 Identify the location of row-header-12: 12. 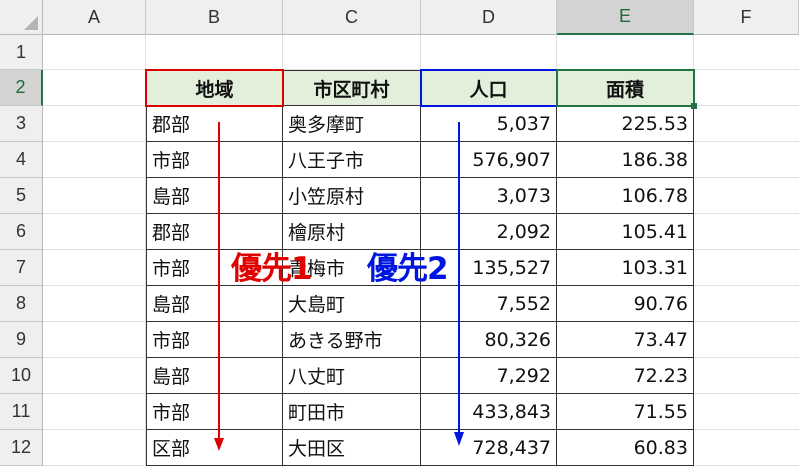
(21, 448).